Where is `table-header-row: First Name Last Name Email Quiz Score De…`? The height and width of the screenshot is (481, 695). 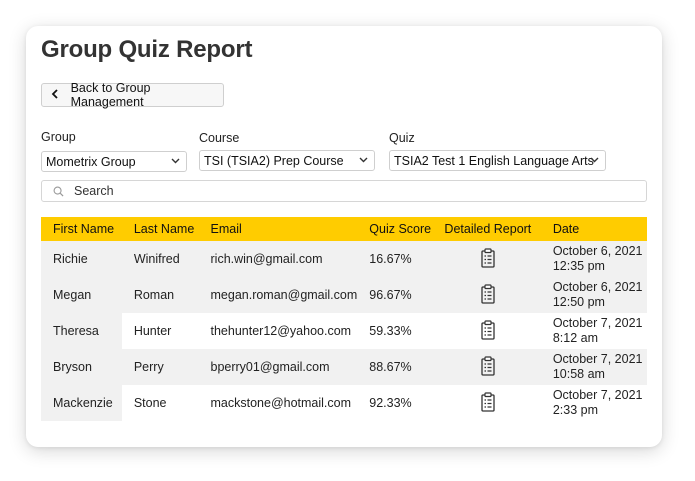 table-header-row: First Name Last Name Email Quiz Score De… is located at coordinates (344, 229).